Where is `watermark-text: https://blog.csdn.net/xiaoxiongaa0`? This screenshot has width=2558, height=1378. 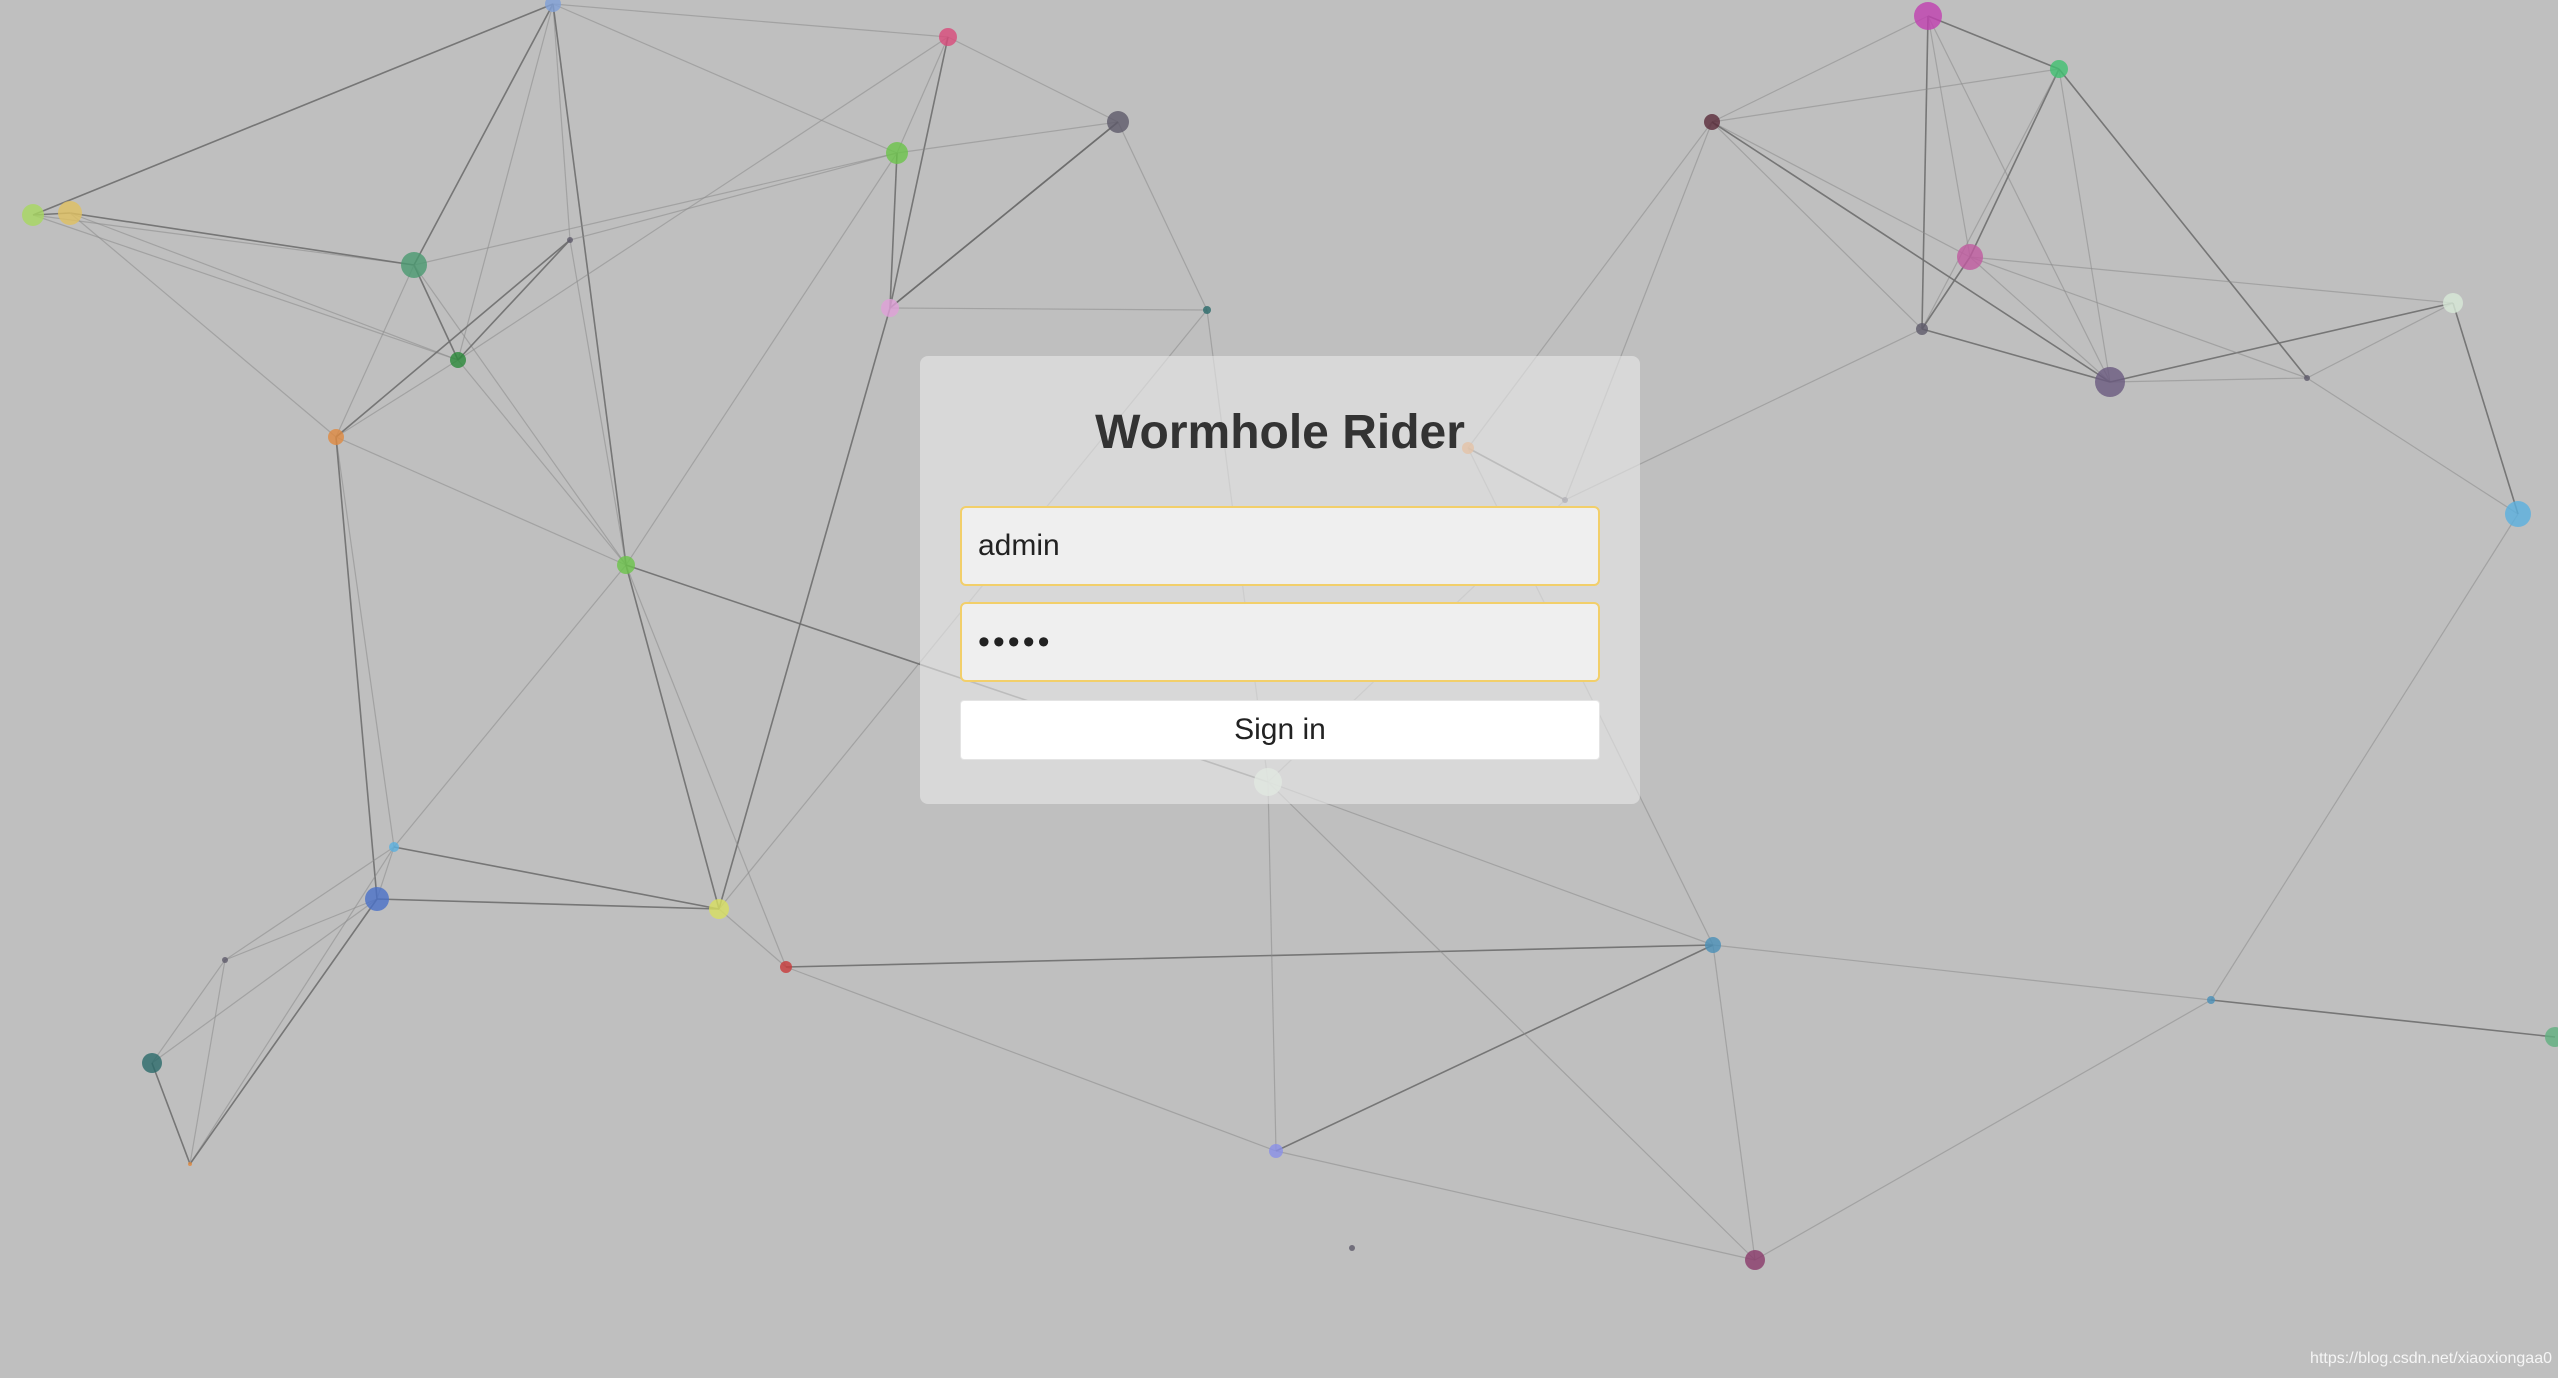
watermark-text: https://blog.csdn.net/xiaoxiongaa0 is located at coordinates (2431, 1358).